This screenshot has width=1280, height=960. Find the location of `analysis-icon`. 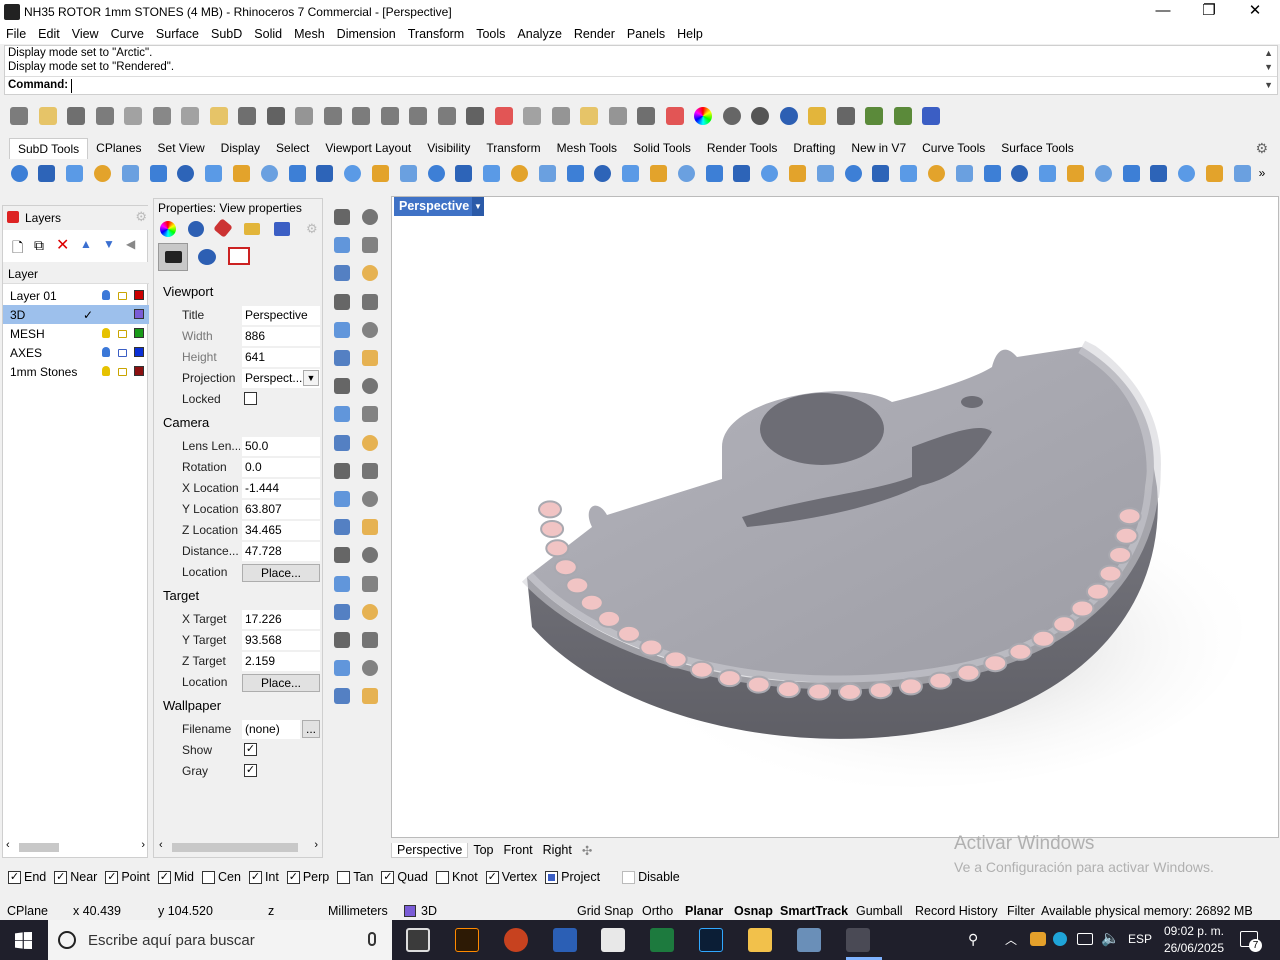

analysis-icon is located at coordinates (370, 696).